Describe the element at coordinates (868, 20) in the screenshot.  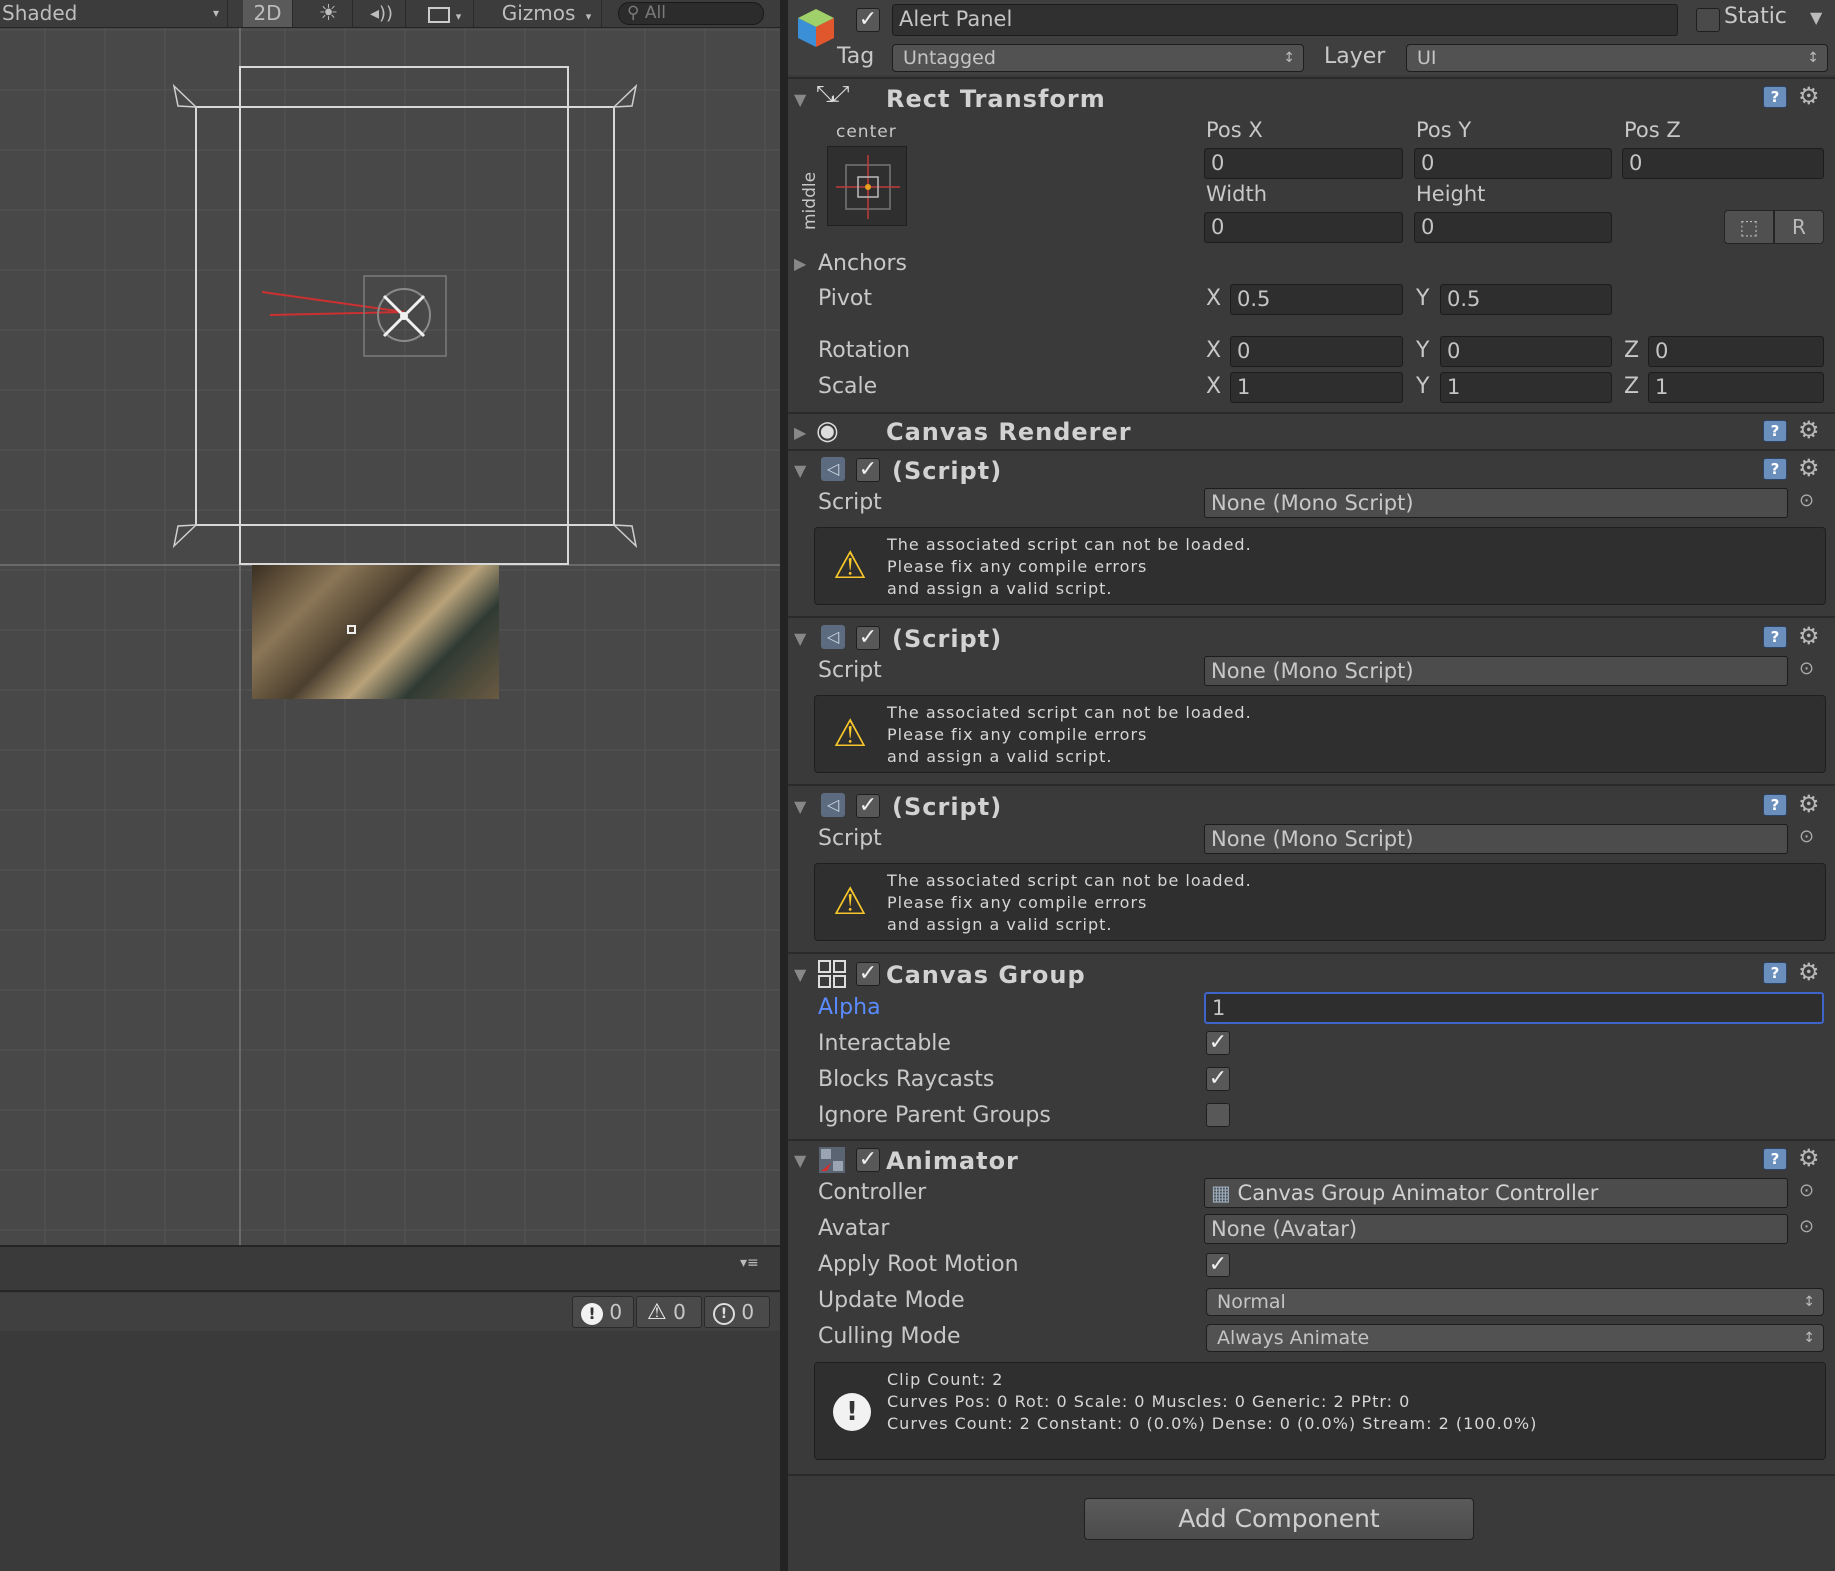
I see `object-active-checkbox: ✓` at that location.